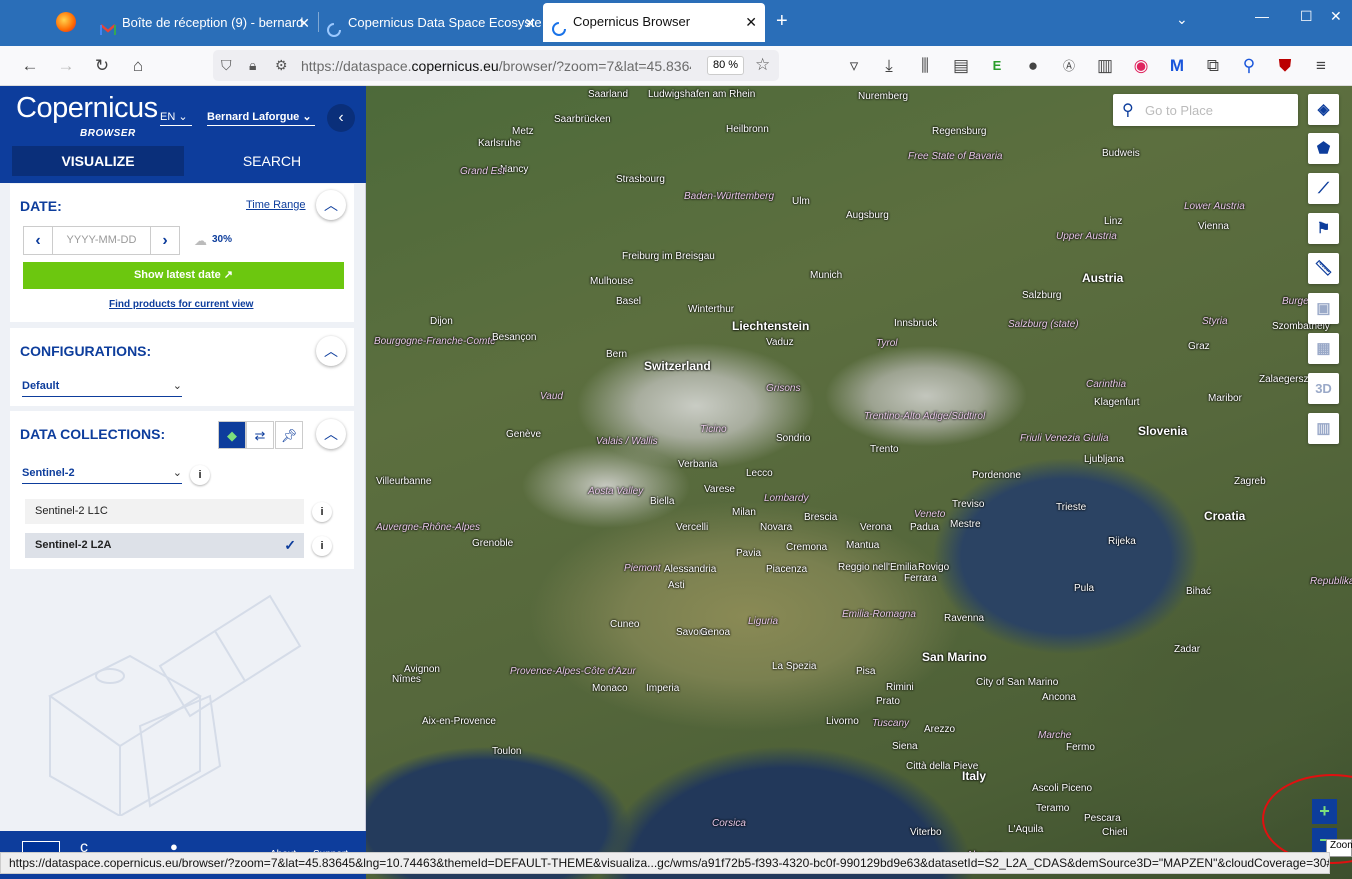 The height and width of the screenshot is (879, 1352). I want to click on collection-item-l2a: Sentinel-2 L2A ✓, so click(164, 545).